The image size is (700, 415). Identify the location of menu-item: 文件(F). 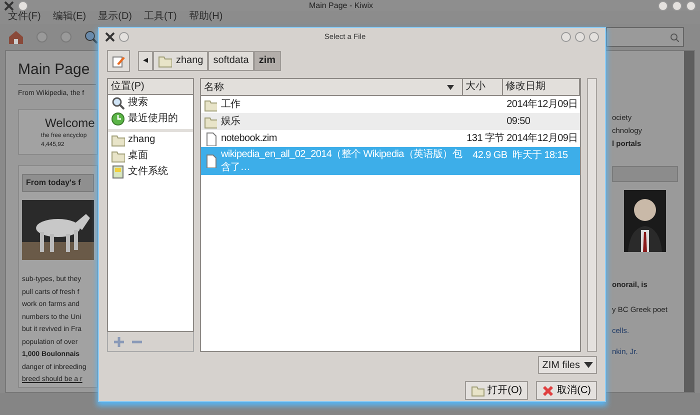
(24, 17).